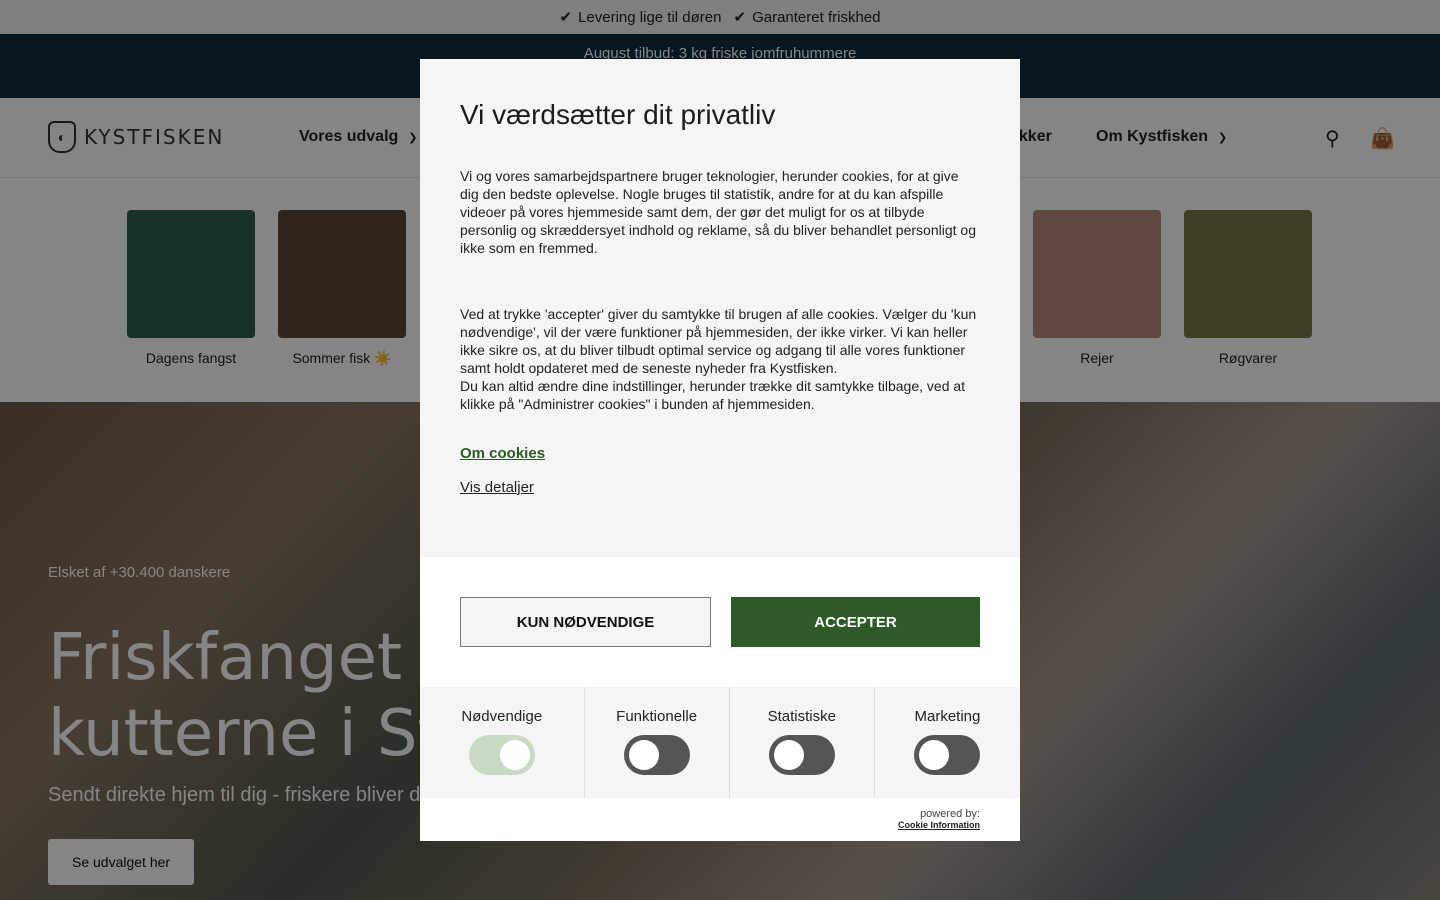 The height and width of the screenshot is (900, 1440). I want to click on show-details-link: Vis detaljer, so click(720, 487).